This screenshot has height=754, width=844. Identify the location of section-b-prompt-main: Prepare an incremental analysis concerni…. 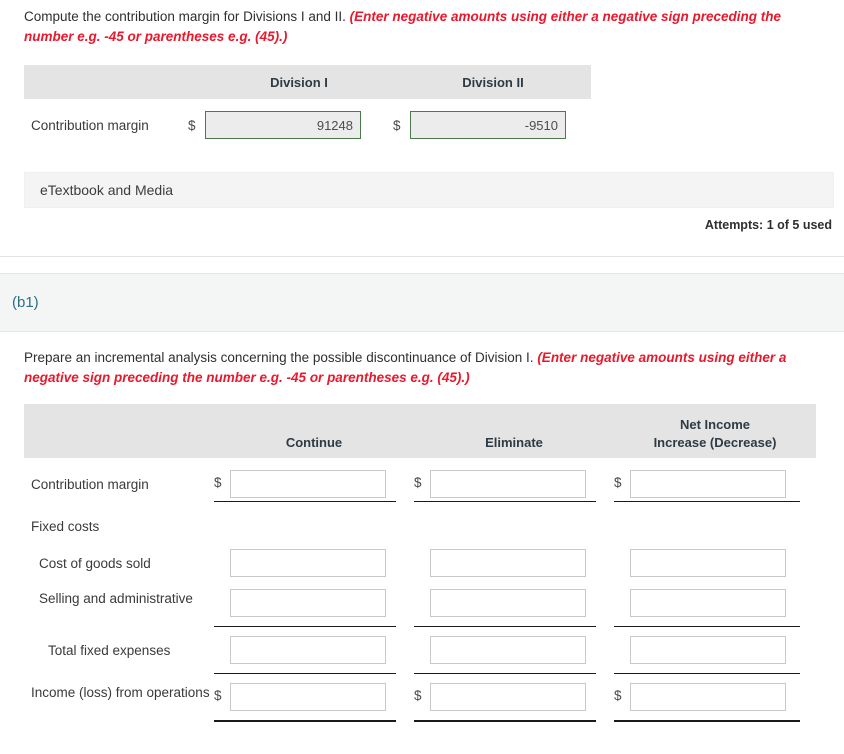
(279, 357).